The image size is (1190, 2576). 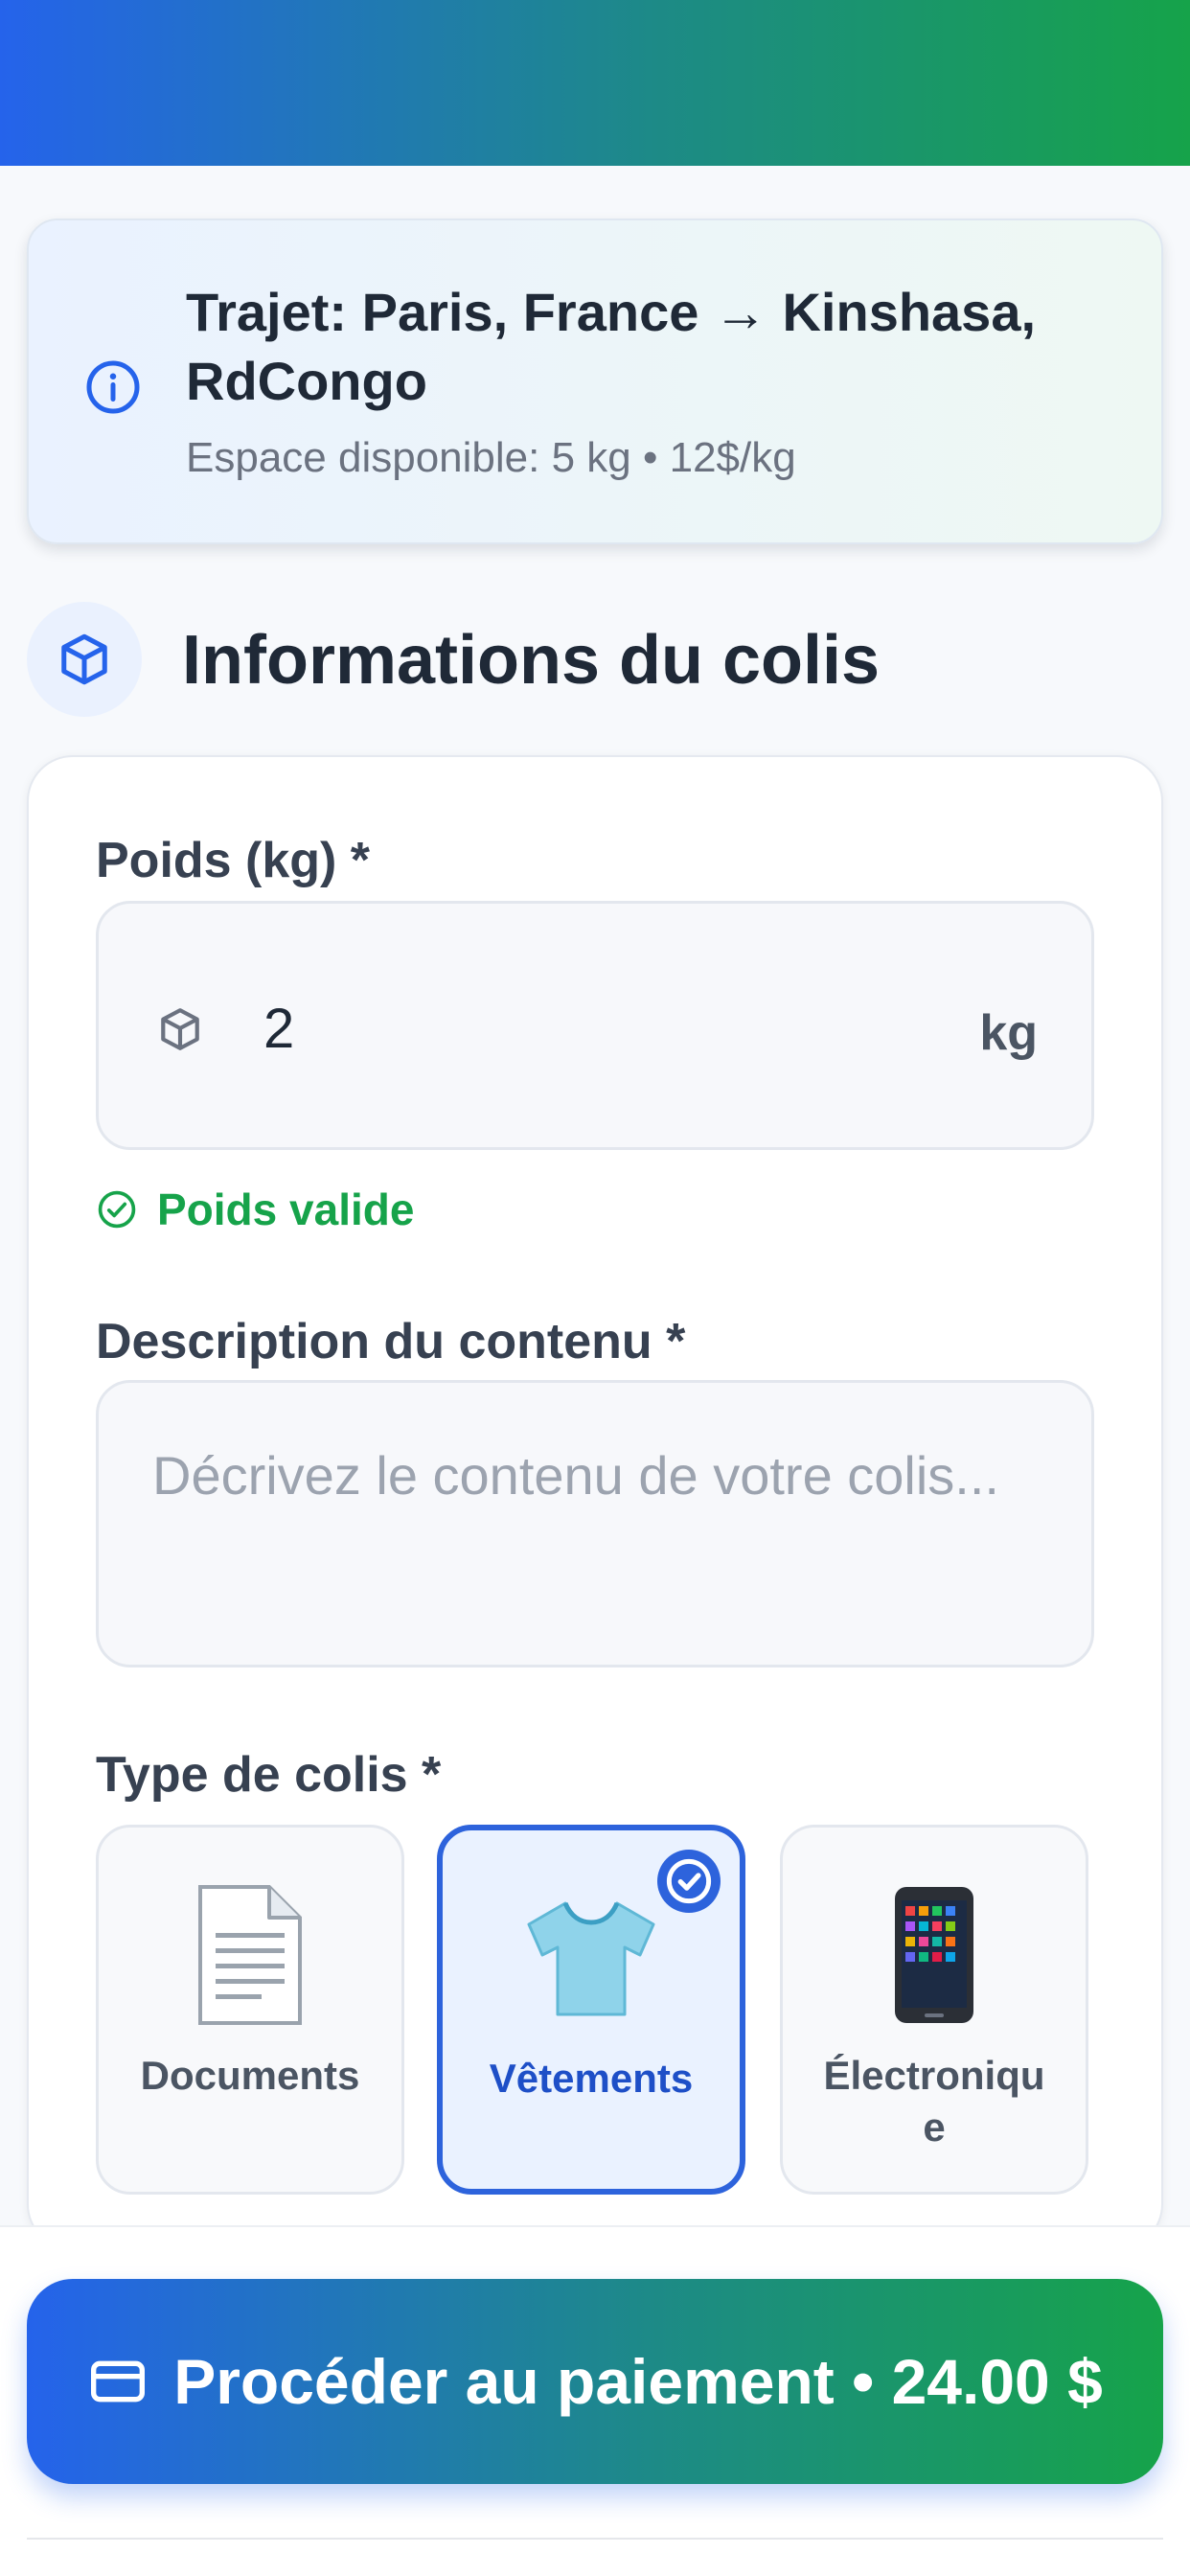 What do you see at coordinates (119, 2381) in the screenshot?
I see `credit-card-icon` at bounding box center [119, 2381].